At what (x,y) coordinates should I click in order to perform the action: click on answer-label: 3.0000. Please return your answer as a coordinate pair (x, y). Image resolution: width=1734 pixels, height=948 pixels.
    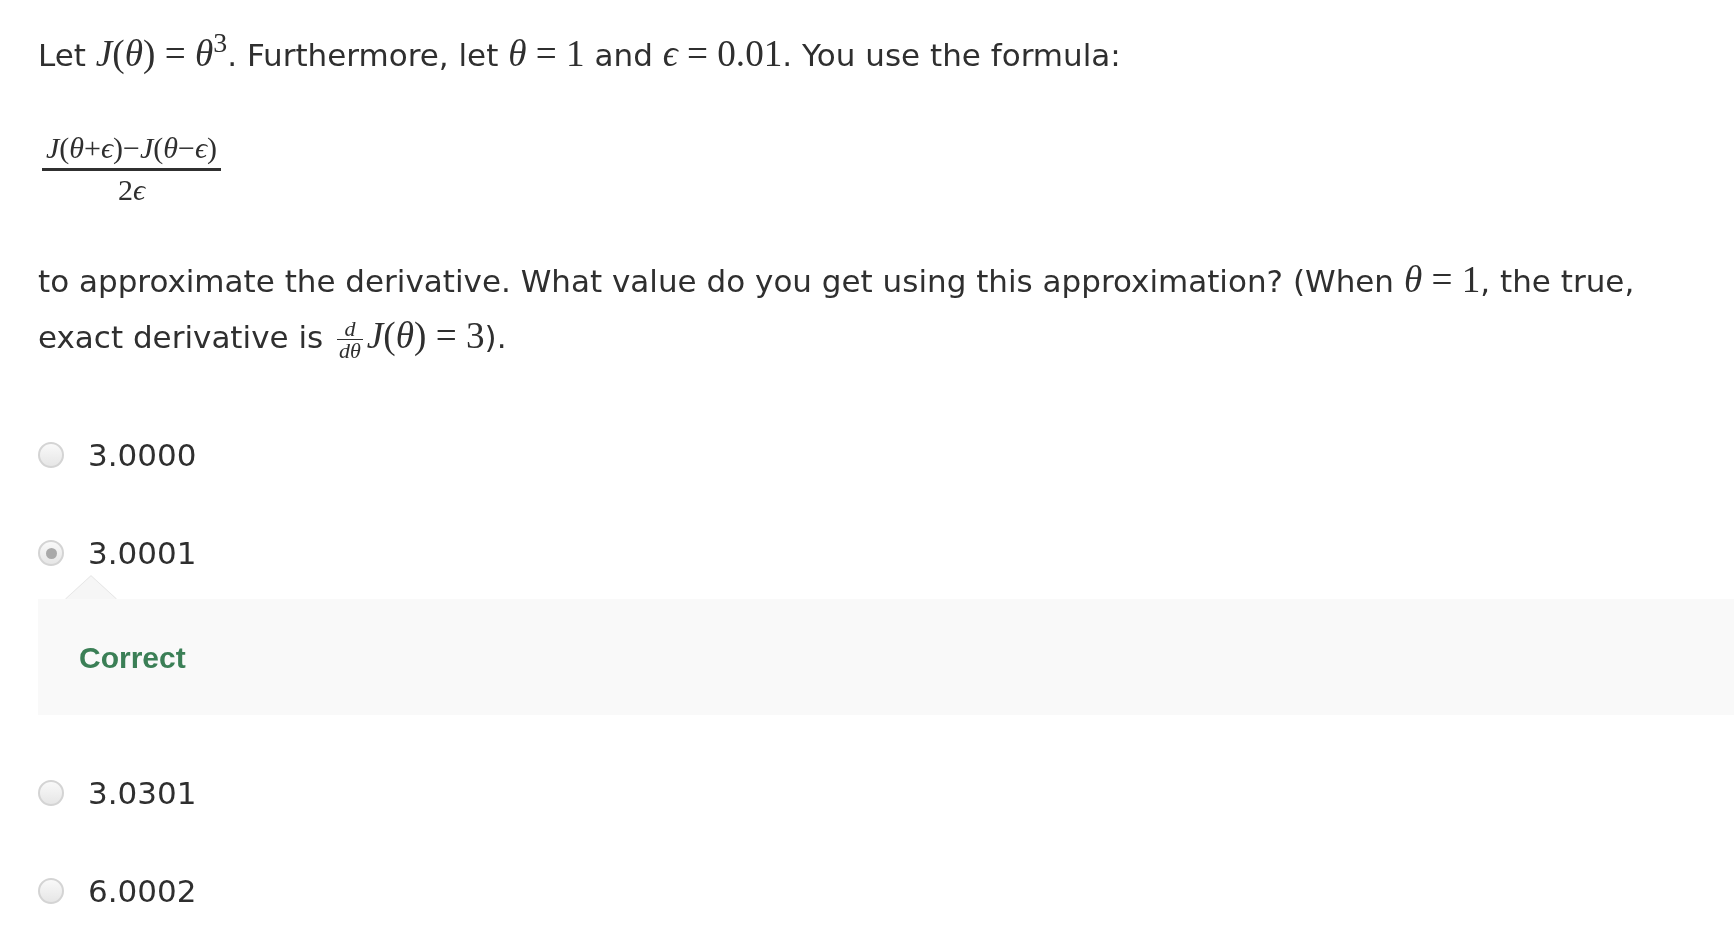
    Looking at the image, I should click on (142, 455).